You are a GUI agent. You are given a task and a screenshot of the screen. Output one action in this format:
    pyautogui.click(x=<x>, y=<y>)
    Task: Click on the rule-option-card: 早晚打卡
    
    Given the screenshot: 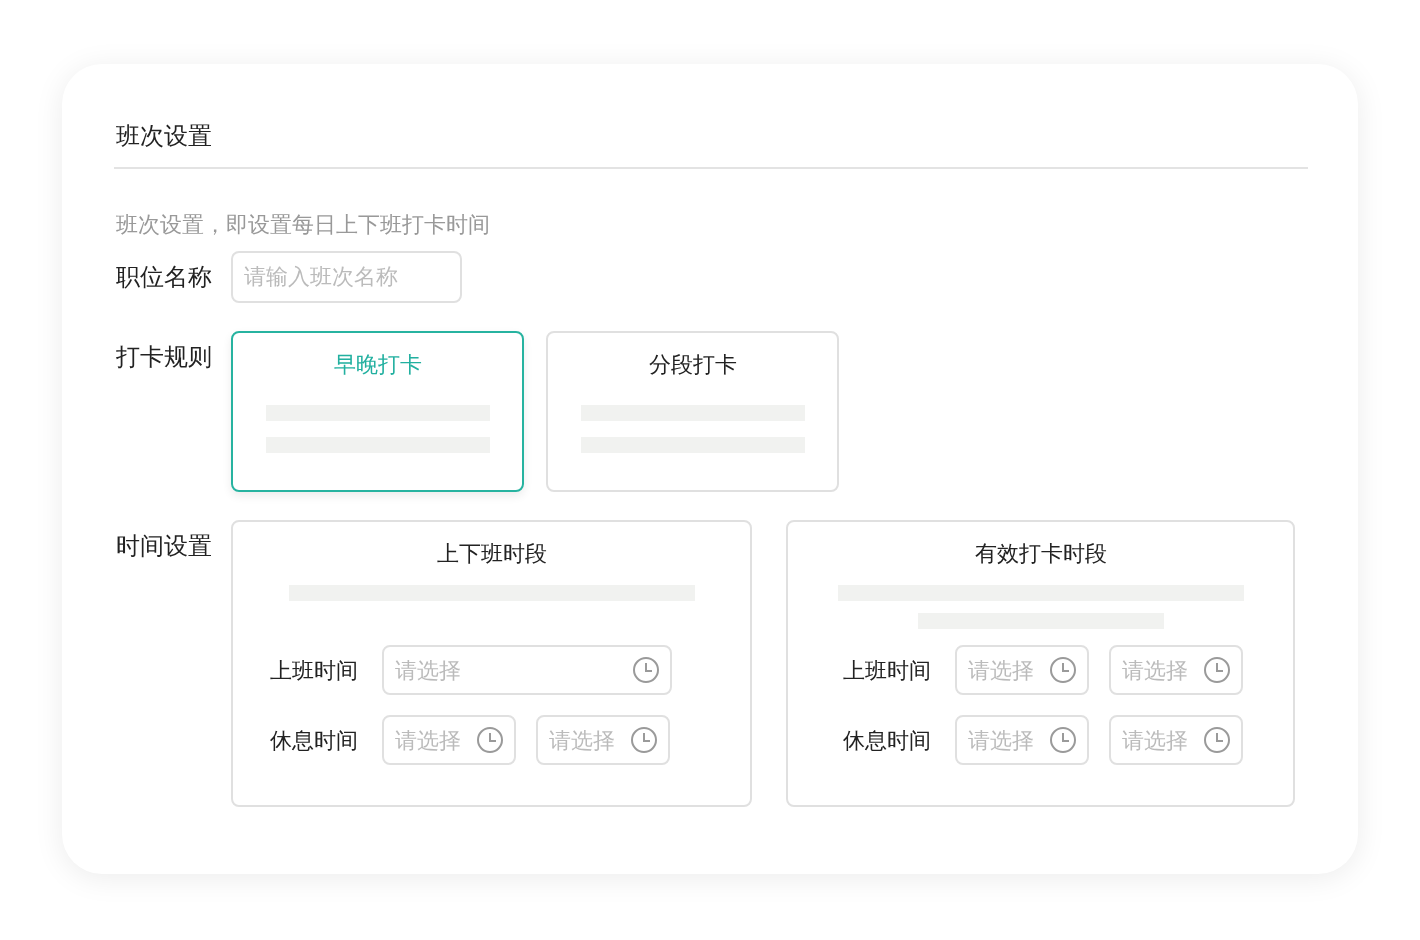 What is the action you would take?
    pyautogui.click(x=377, y=411)
    